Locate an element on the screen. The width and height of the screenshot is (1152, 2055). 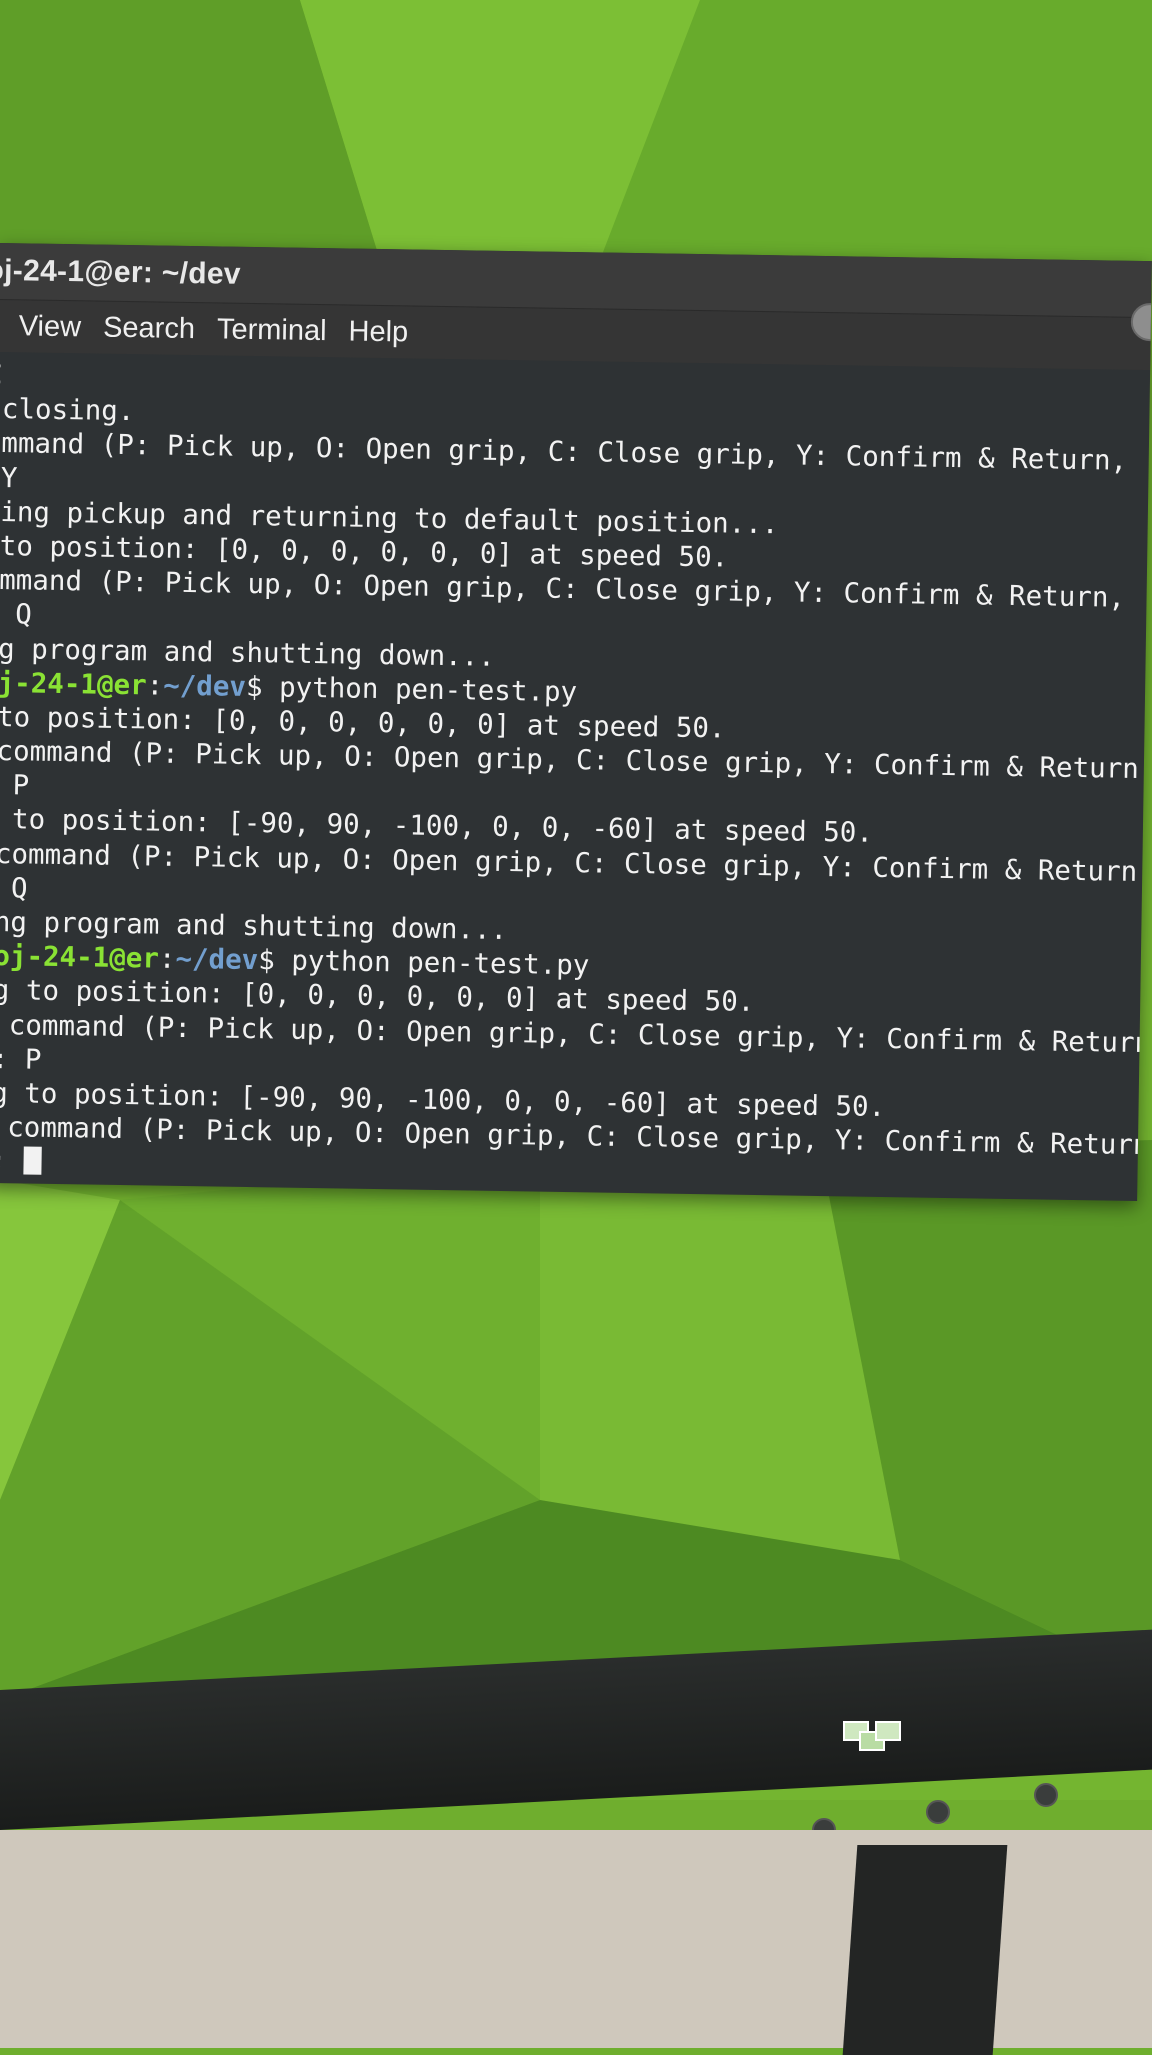
prompt-user-host: roj-24-1@er is located at coordinates (80, 957).